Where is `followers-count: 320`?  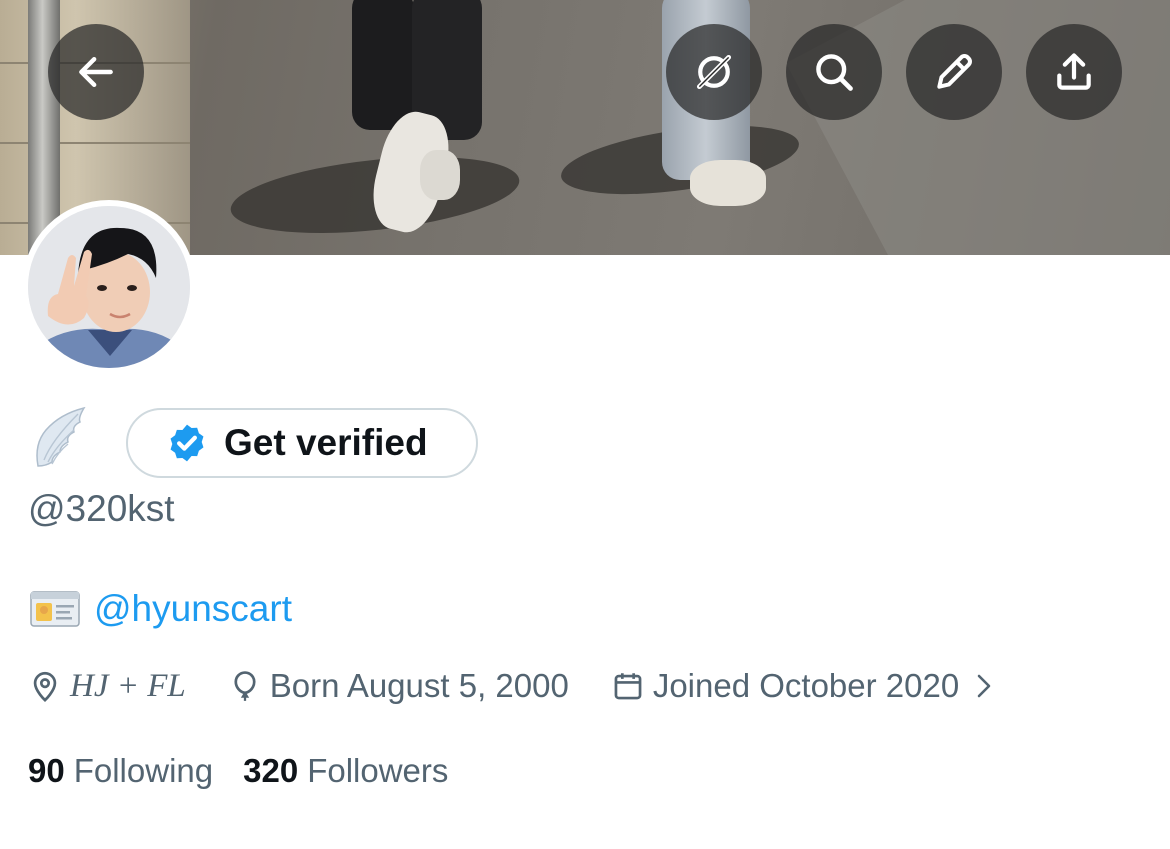 followers-count: 320 is located at coordinates (271, 770).